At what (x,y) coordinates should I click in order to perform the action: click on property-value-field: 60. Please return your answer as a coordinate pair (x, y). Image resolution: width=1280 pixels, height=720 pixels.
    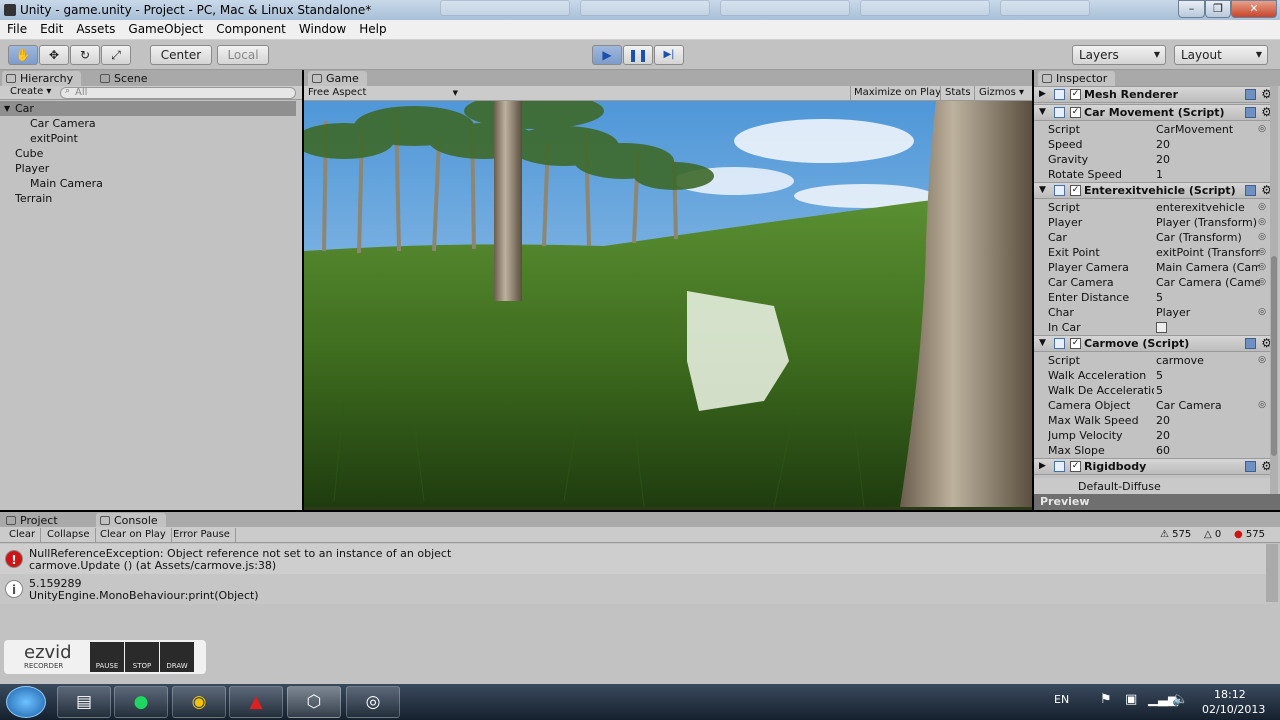
    Looking at the image, I should click on (1208, 450).